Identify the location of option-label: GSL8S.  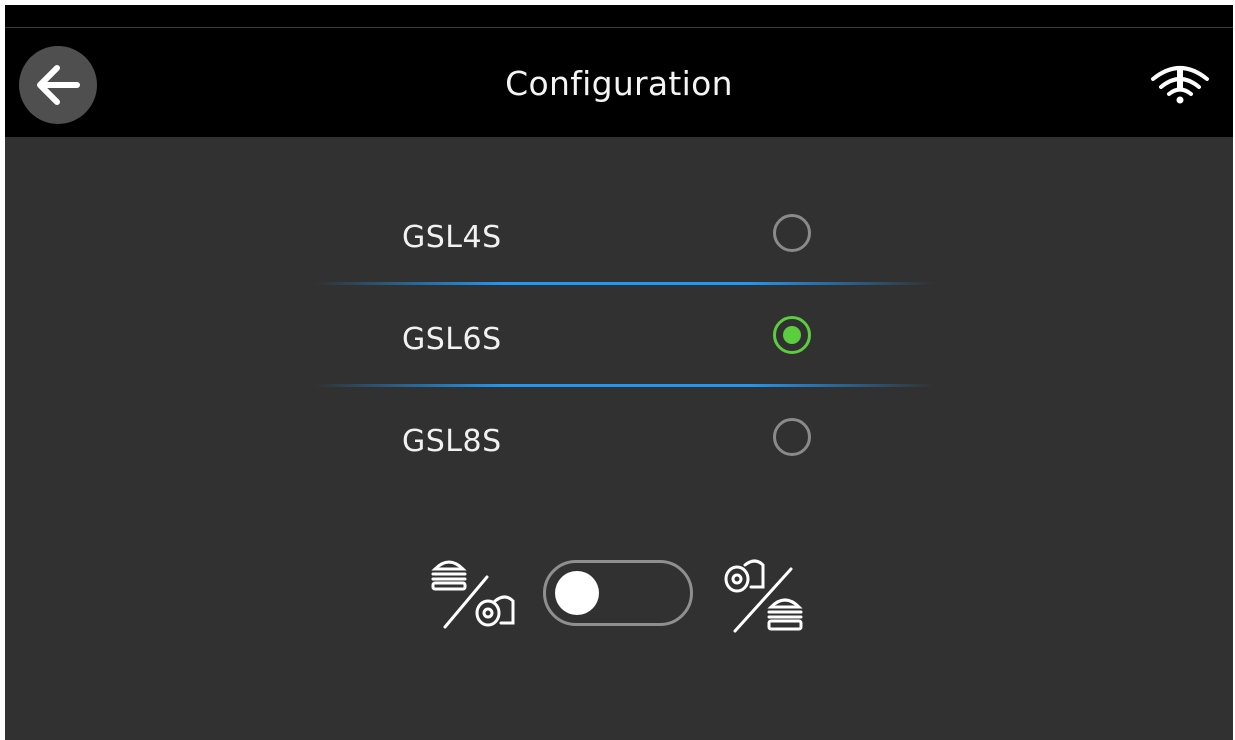
(452, 441).